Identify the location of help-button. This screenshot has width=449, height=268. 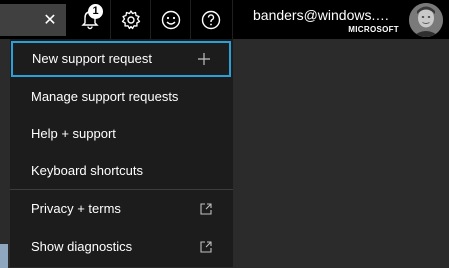
(210, 19).